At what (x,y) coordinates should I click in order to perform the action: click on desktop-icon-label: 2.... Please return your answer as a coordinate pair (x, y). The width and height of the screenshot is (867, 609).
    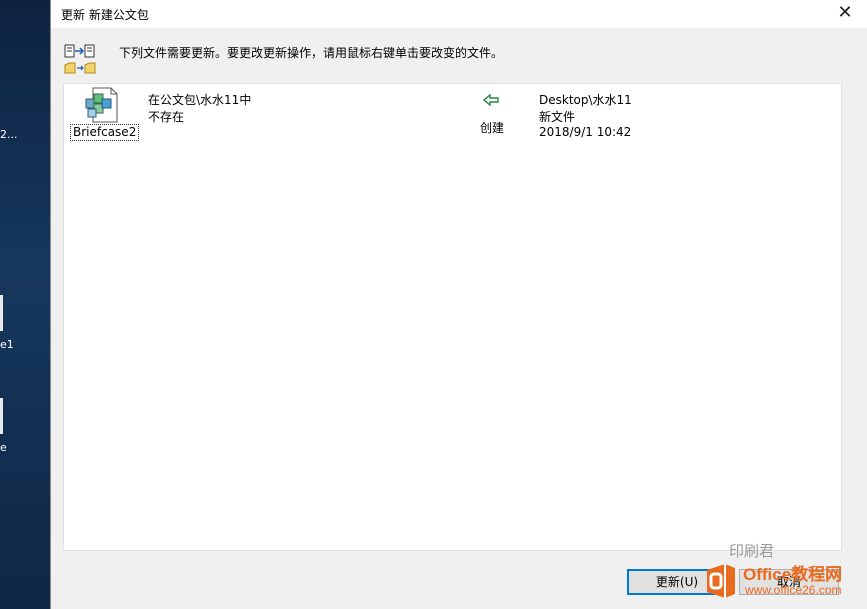
    Looking at the image, I should click on (9, 134).